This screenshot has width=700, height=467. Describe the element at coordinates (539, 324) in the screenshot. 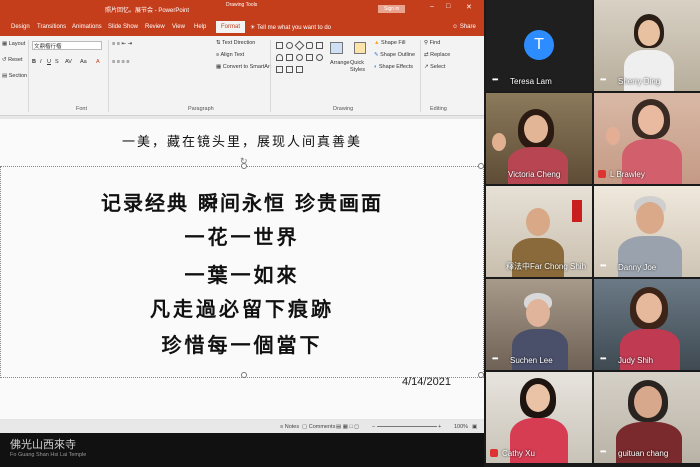

I see `participant-tile: ••• Suchen Lee` at that location.